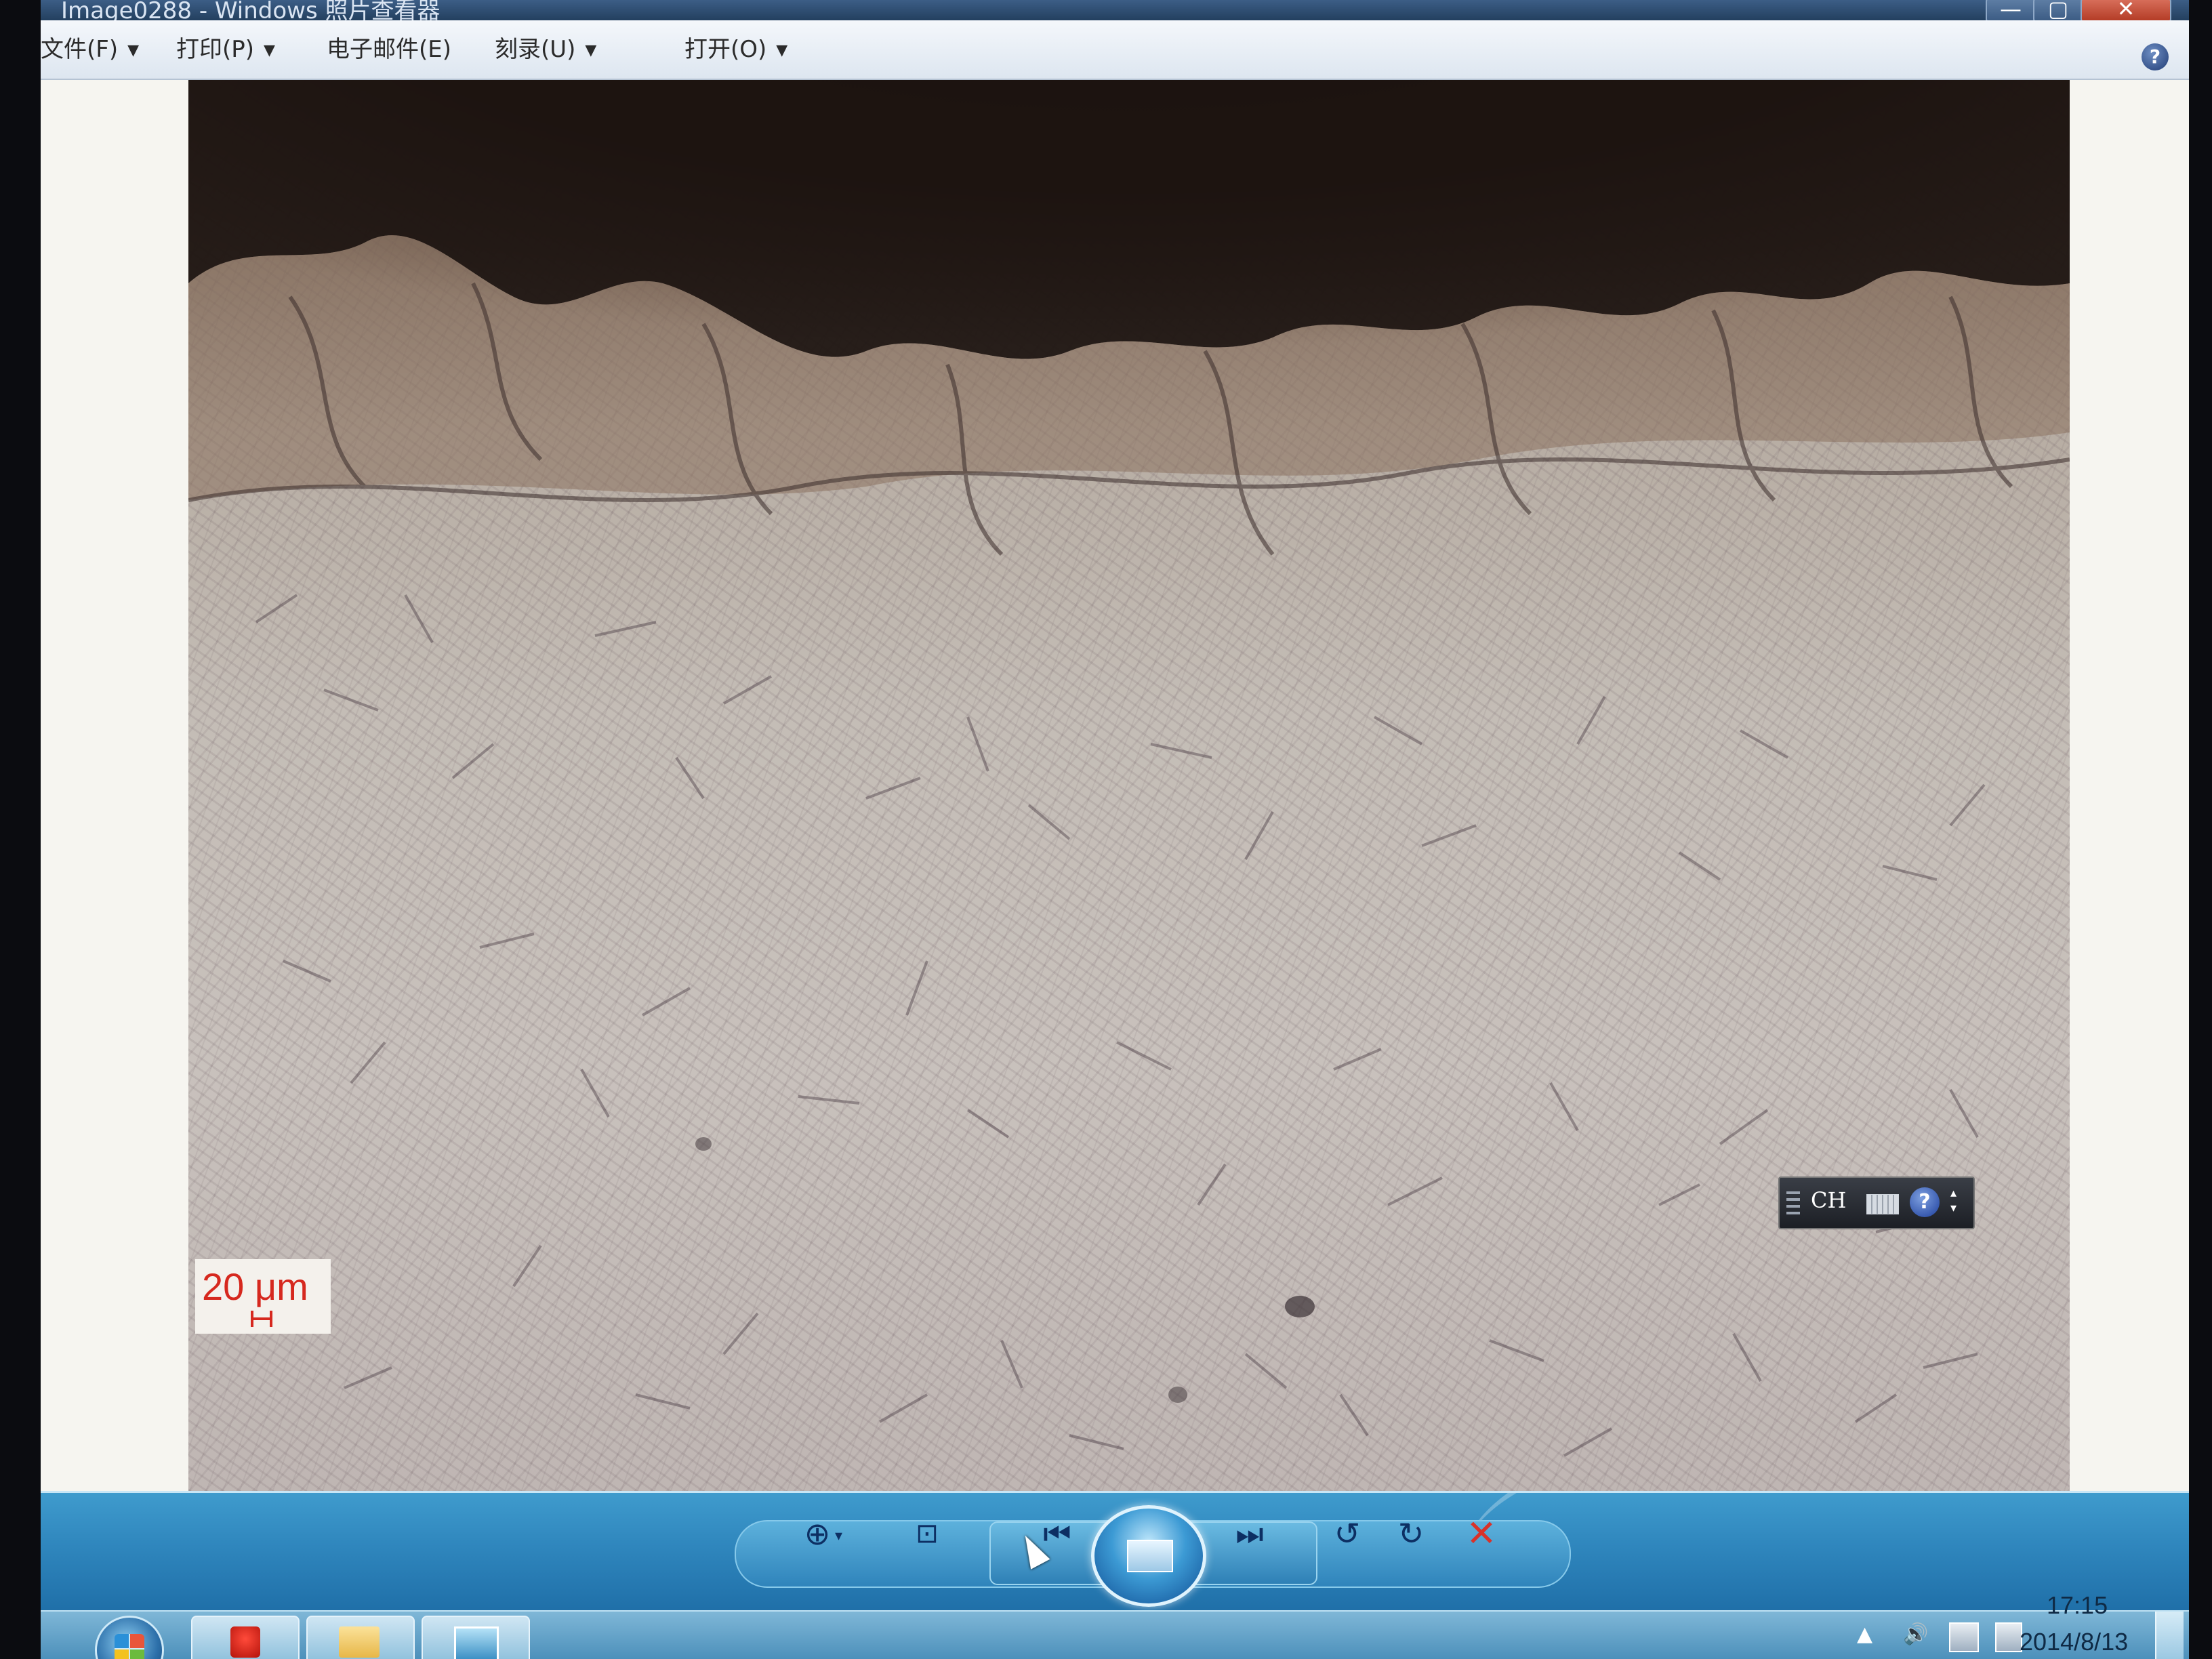 The width and height of the screenshot is (2212, 1659). What do you see at coordinates (1953, 1201) in the screenshot?
I see `options-dropdown-icon: ▴ ▾` at bounding box center [1953, 1201].